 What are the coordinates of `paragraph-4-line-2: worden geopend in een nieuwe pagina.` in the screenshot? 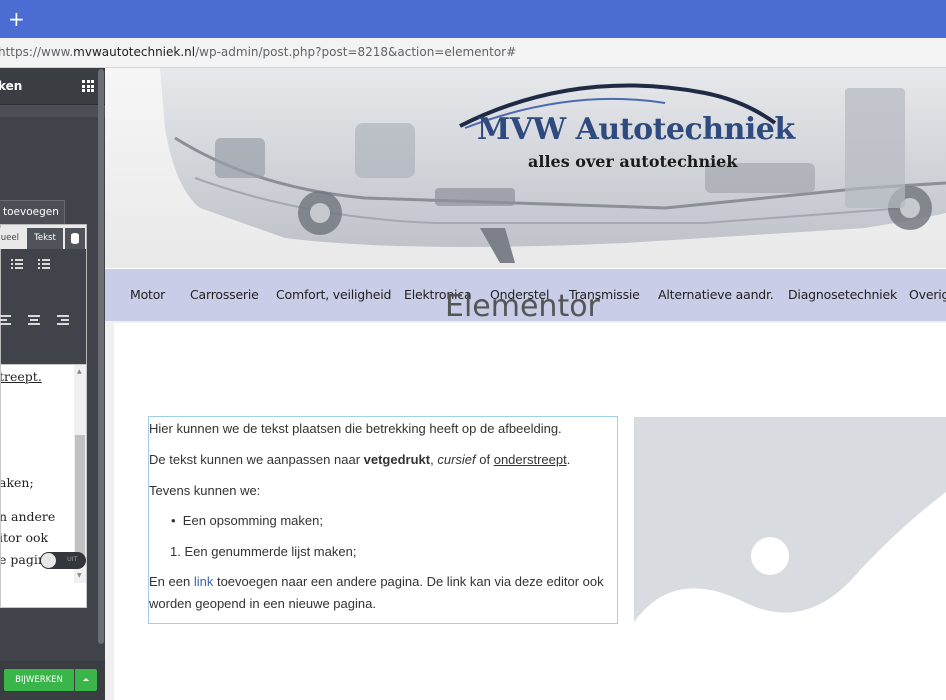 It's located at (262, 603).